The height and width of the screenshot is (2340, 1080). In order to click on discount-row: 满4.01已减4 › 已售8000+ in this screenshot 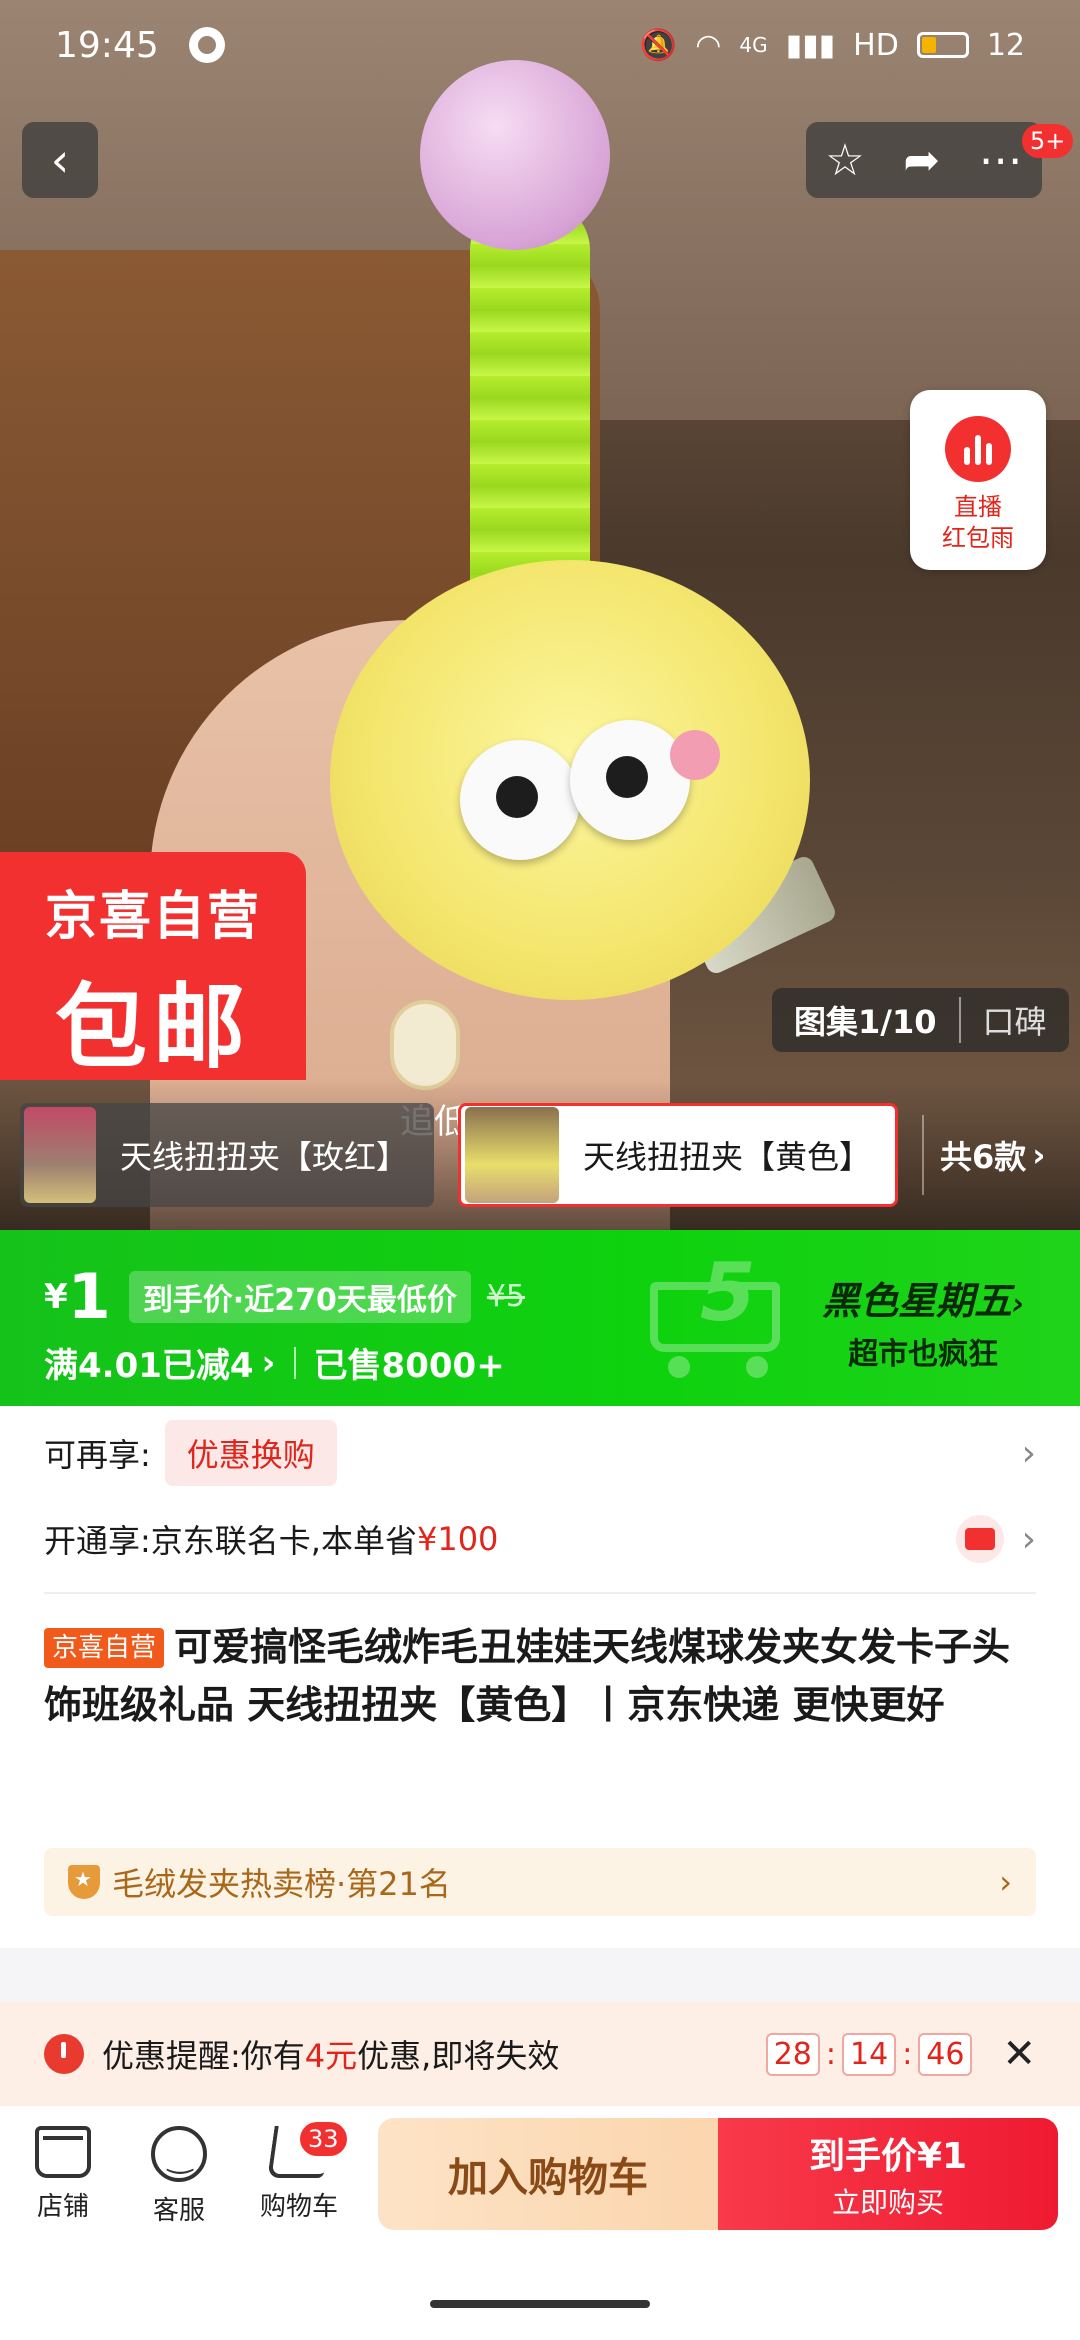, I will do `click(274, 1362)`.